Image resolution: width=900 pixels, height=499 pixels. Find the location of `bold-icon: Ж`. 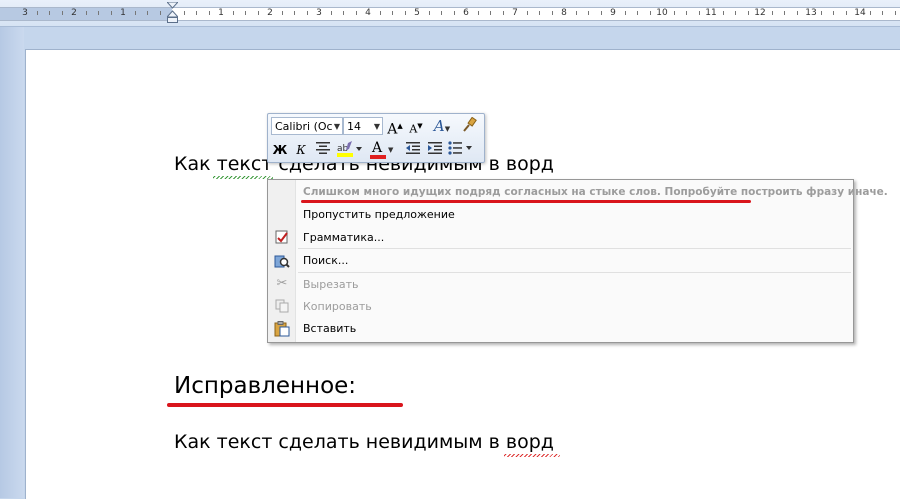

bold-icon: Ж is located at coordinates (280, 150).